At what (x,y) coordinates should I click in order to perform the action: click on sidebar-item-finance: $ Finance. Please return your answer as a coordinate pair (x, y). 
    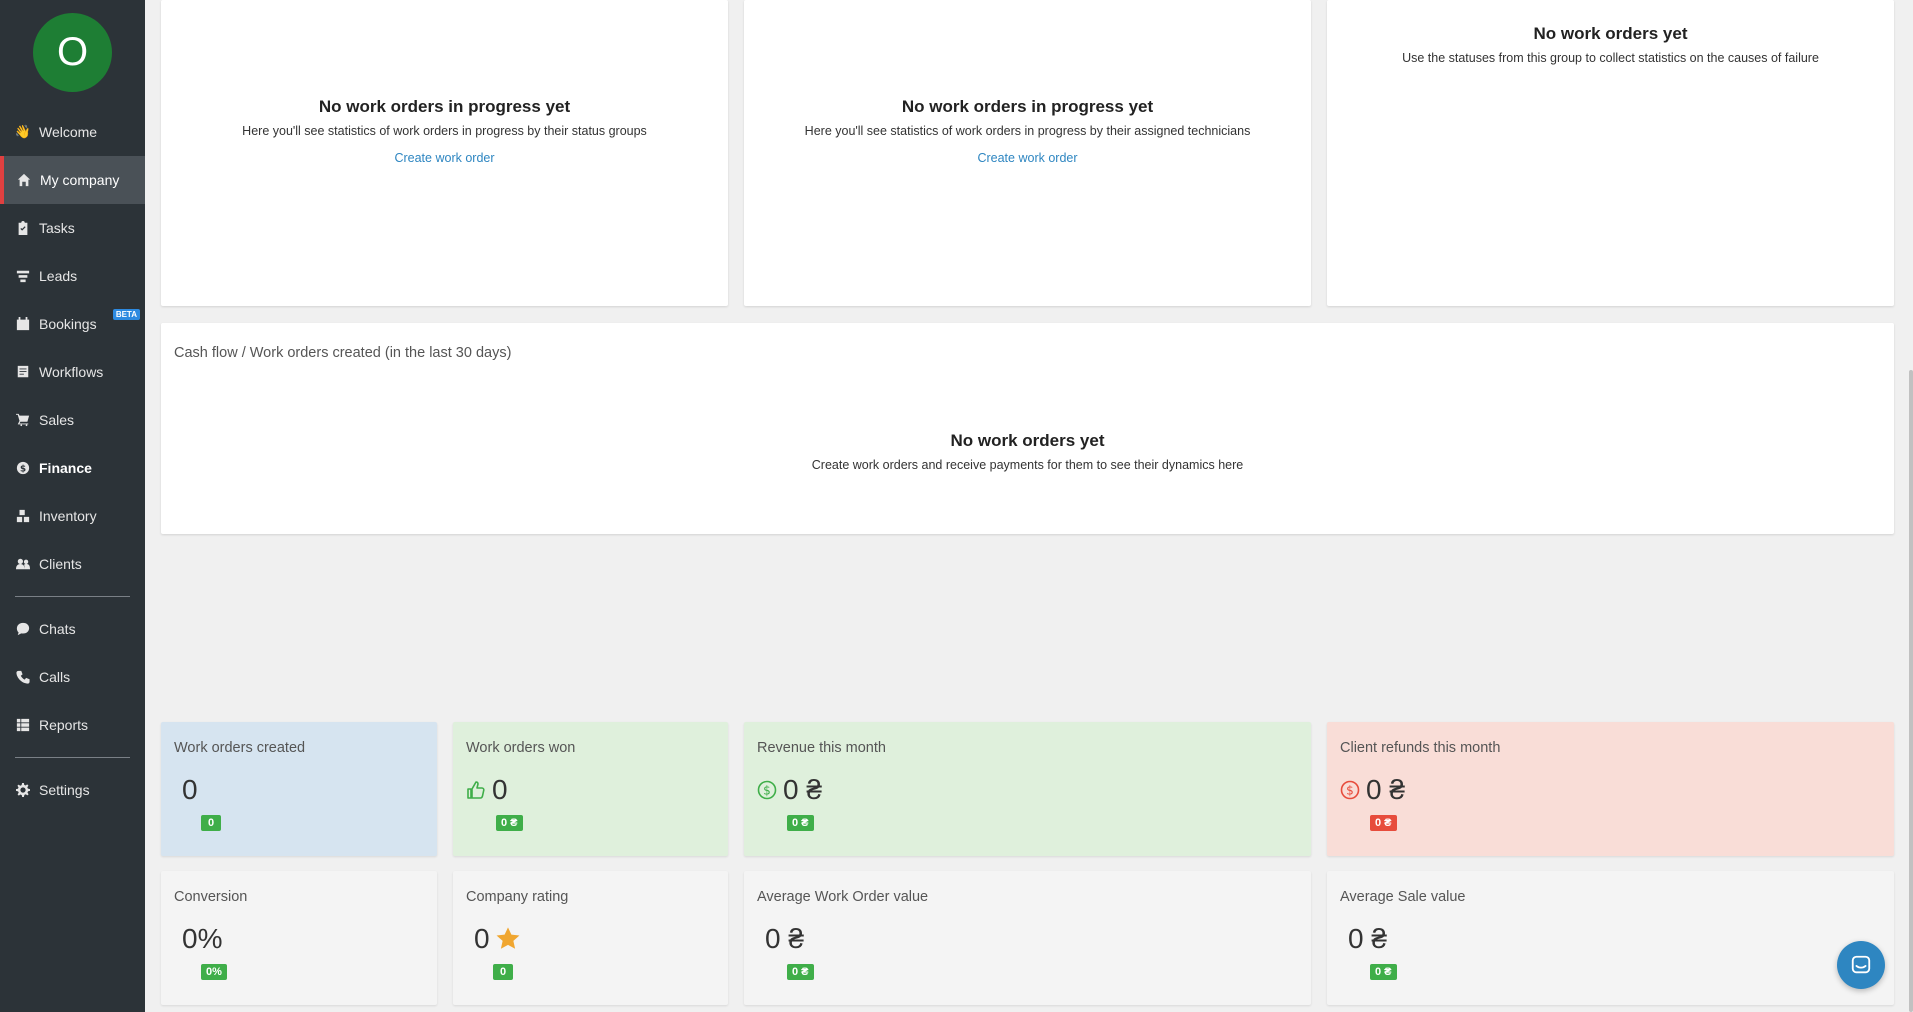
    Looking at the image, I should click on (72, 468).